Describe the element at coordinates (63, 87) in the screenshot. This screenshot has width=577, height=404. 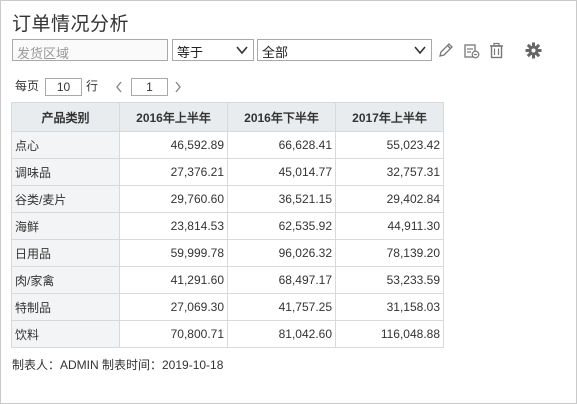
I see `per-page-input: 10` at that location.